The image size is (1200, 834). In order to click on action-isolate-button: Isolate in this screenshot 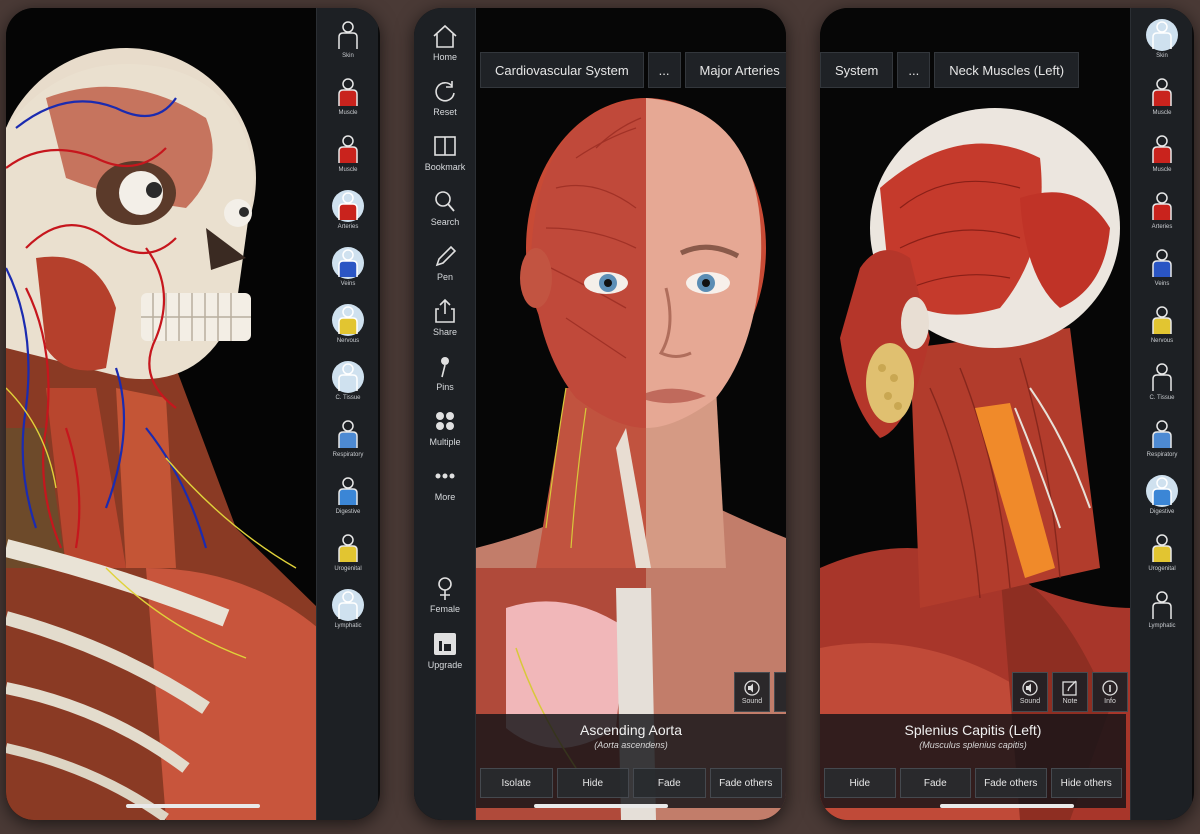, I will do `click(516, 783)`.